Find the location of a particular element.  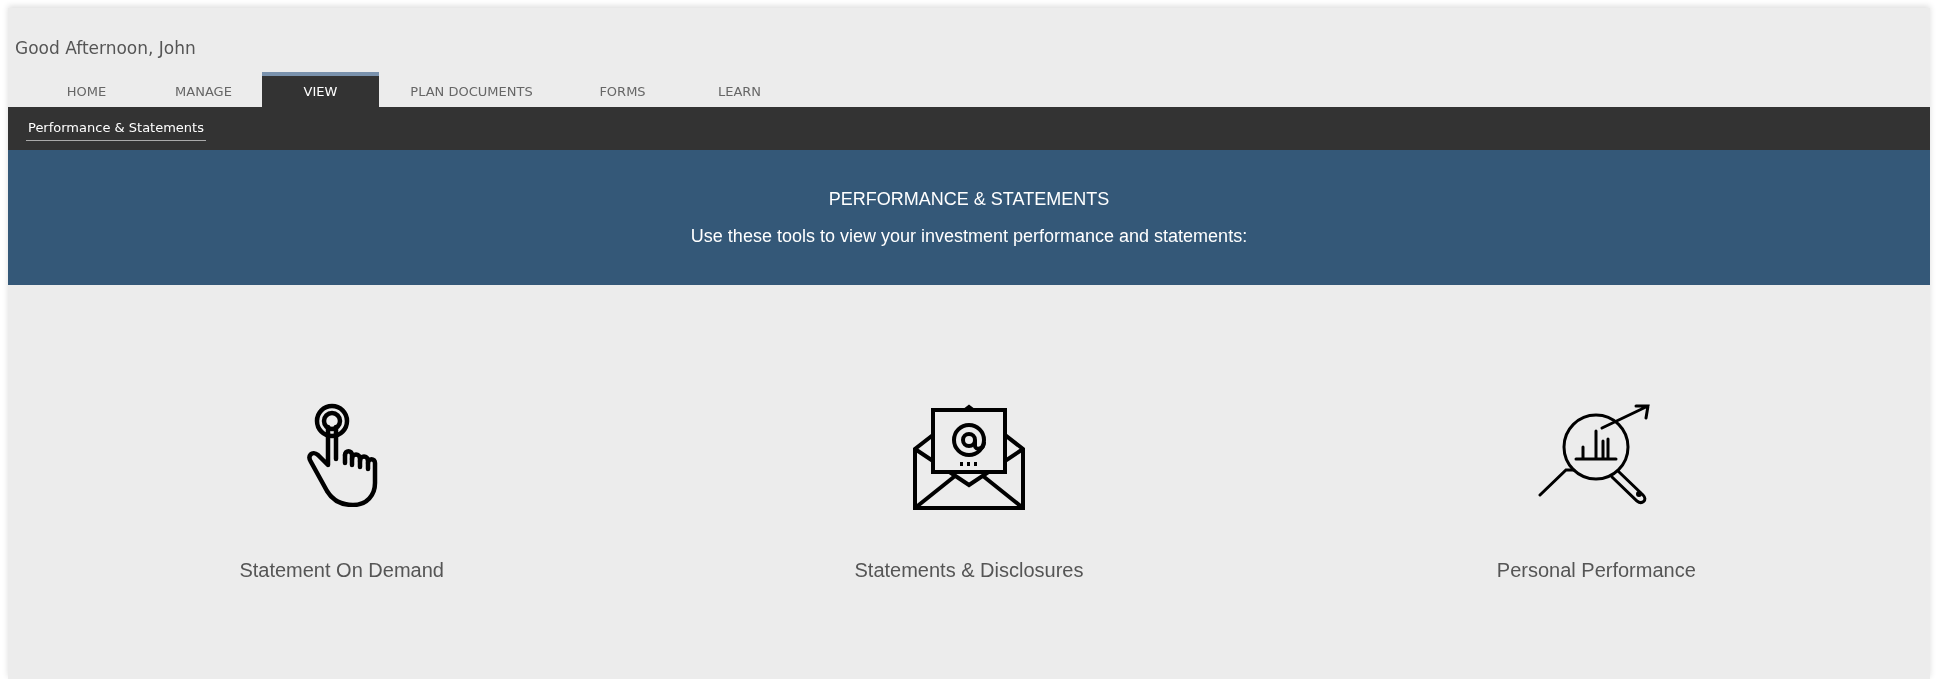

greeting-text: Good Afternoon, John is located at coordinates (105, 48).